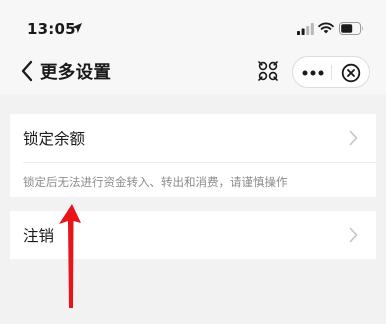 This screenshot has width=386, height=324. I want to click on status-time: 13:05, so click(51, 29).